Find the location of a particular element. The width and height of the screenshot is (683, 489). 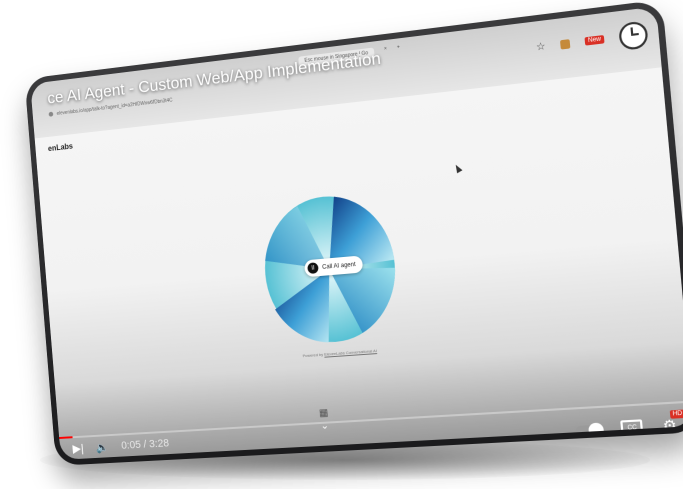

voice-orb: II Call AI agent is located at coordinates (330, 268).